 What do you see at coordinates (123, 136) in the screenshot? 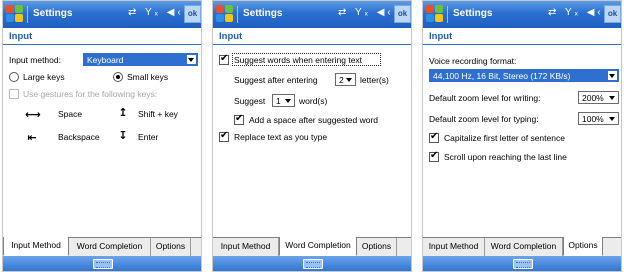
I see `enter-gesture-icon: ↧` at bounding box center [123, 136].